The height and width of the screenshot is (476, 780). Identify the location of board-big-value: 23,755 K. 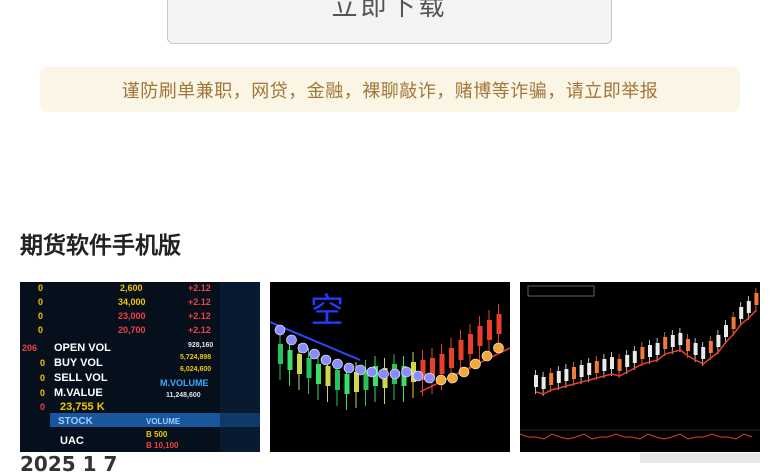
(82, 407).